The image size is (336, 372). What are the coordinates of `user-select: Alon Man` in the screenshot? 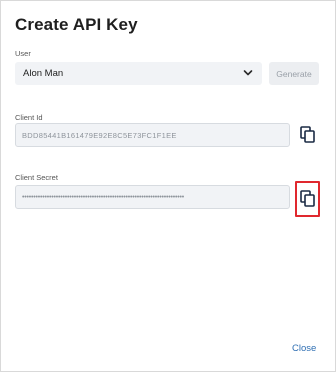 It's located at (138, 73).